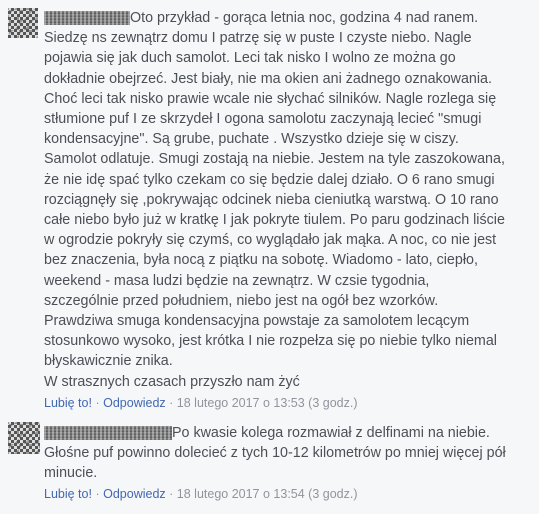 The image size is (539, 514). I want to click on timestamp: 18 lutego 2017 o 13:53 (3 godz.), so click(267, 403).